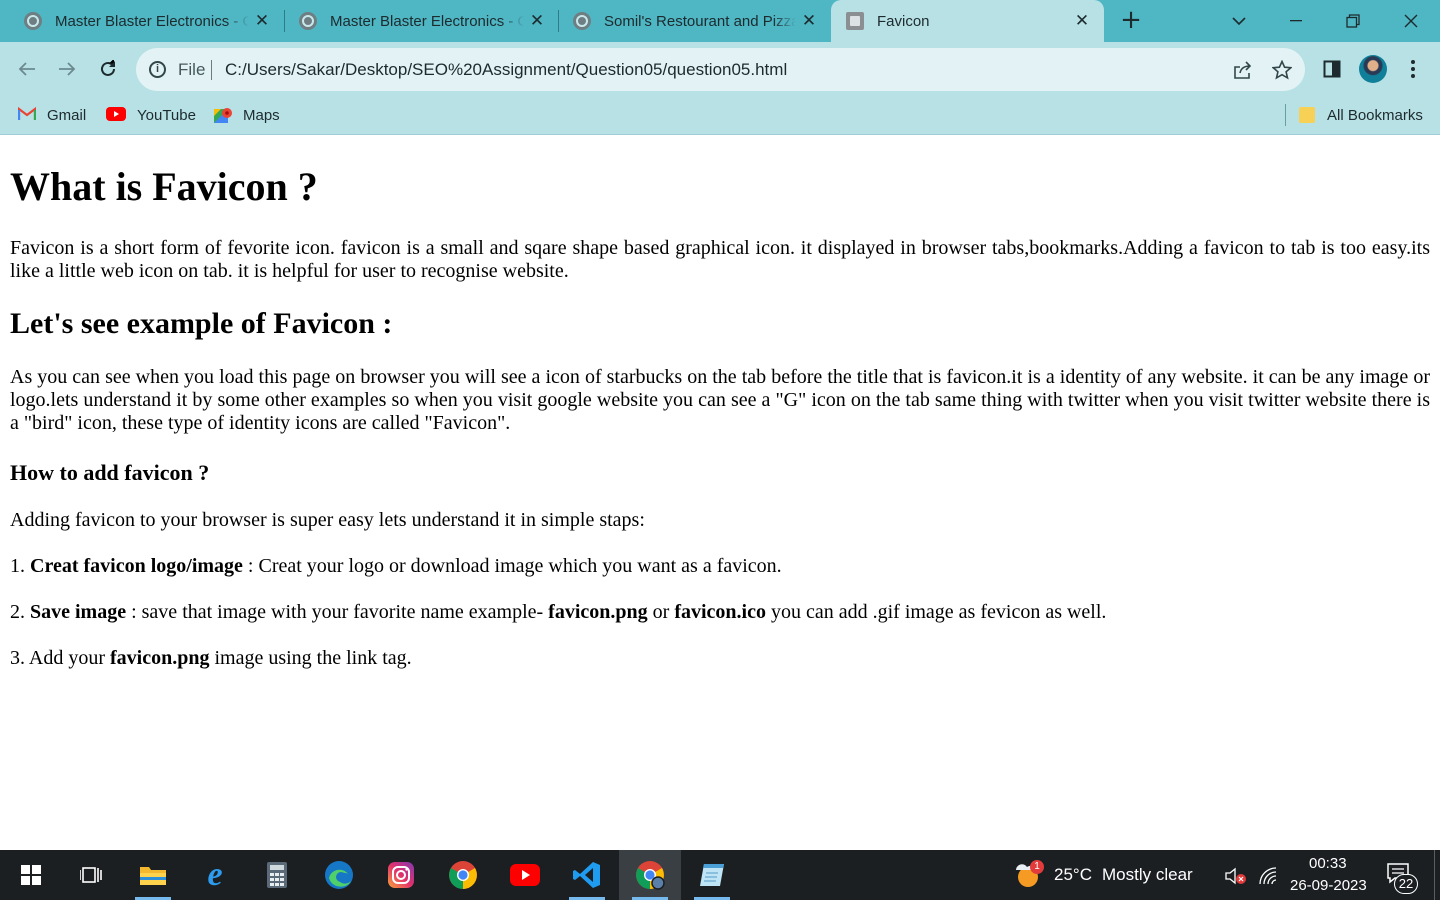 The width and height of the screenshot is (1440, 900). Describe the element at coordinates (67, 658) in the screenshot. I see `step-text: Add your` at that location.